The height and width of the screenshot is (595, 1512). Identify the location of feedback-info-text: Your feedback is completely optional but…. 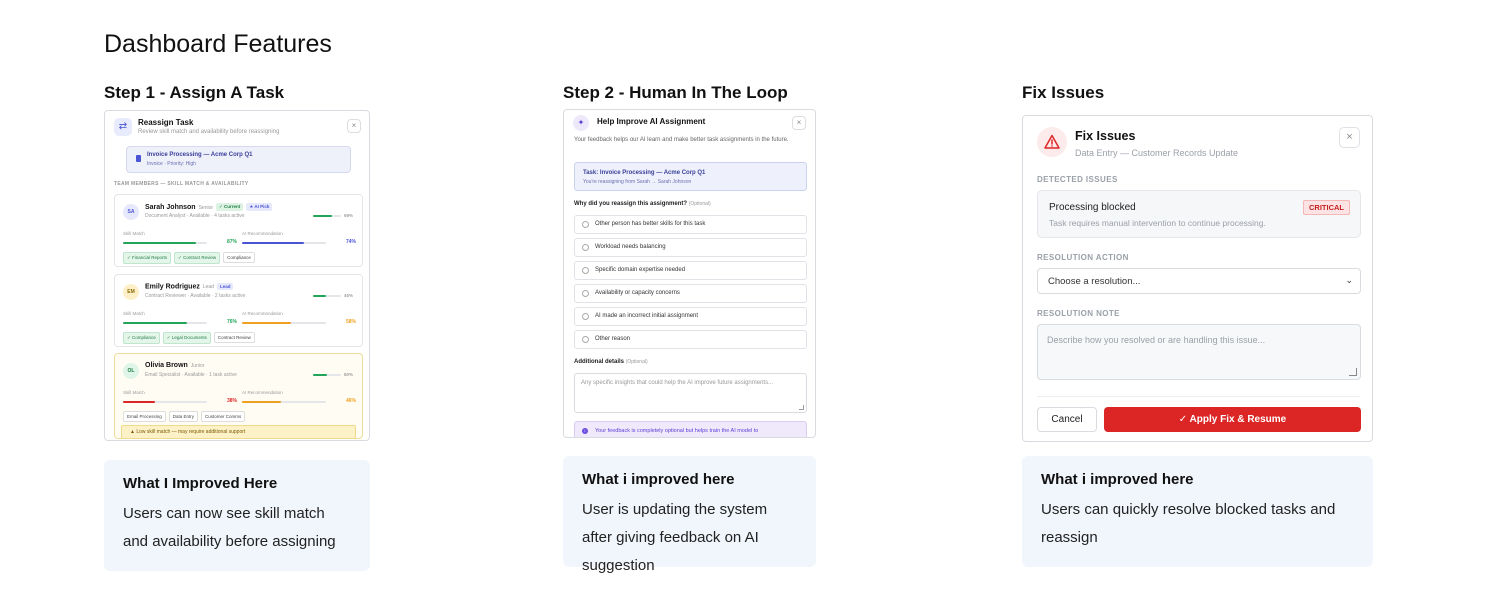
(677, 431).